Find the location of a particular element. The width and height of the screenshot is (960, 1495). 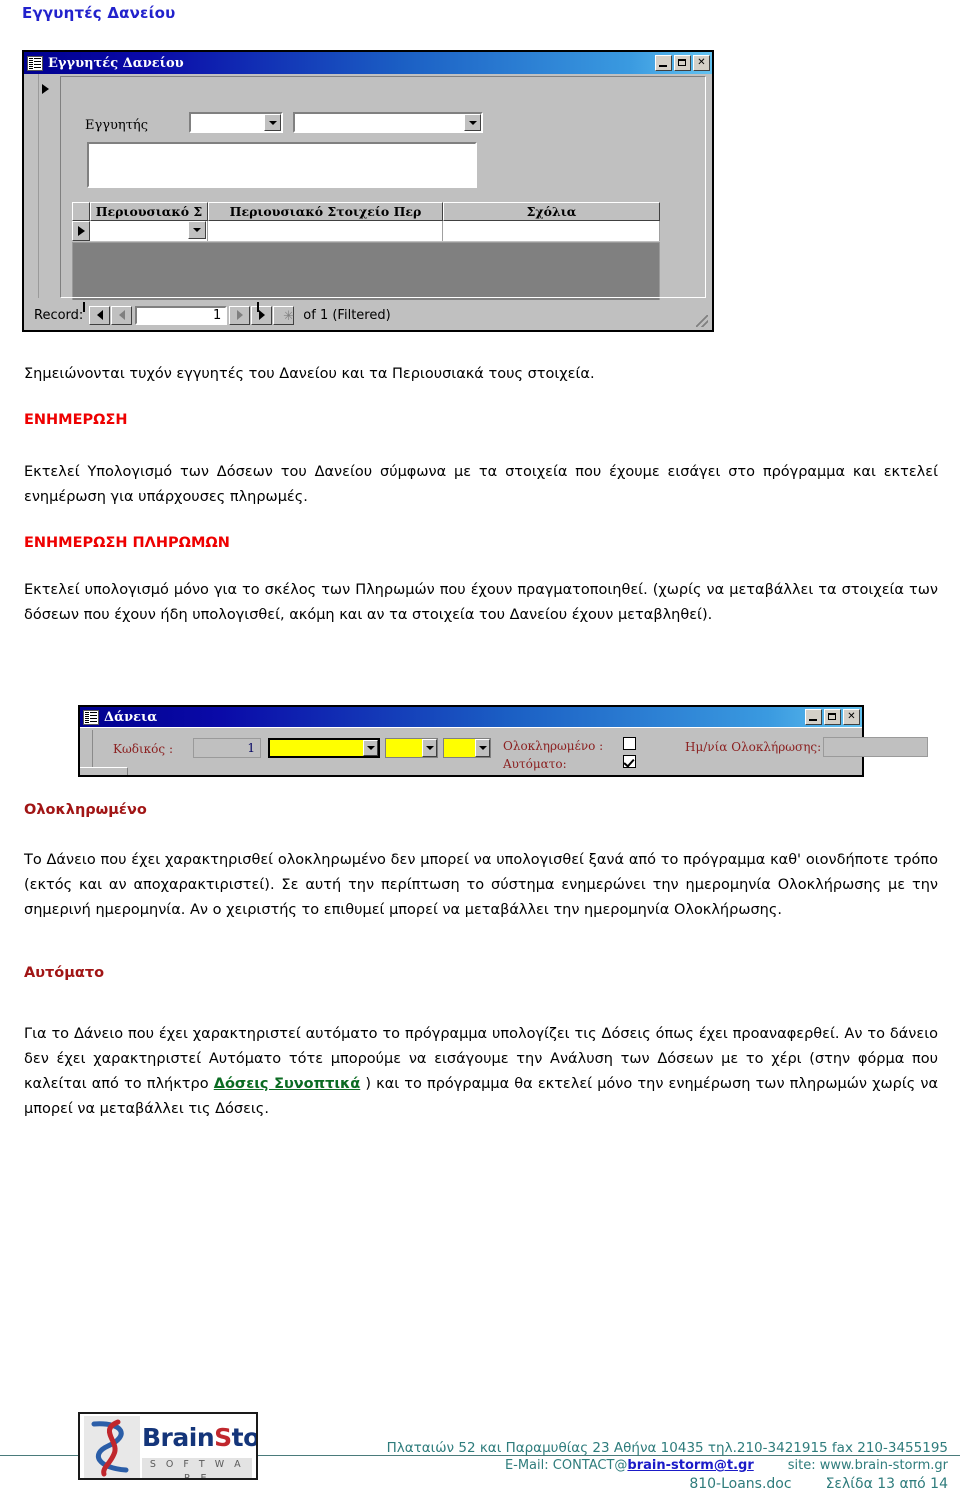

footer-email-link: brain-storm@t.gr is located at coordinates (690, 1465).